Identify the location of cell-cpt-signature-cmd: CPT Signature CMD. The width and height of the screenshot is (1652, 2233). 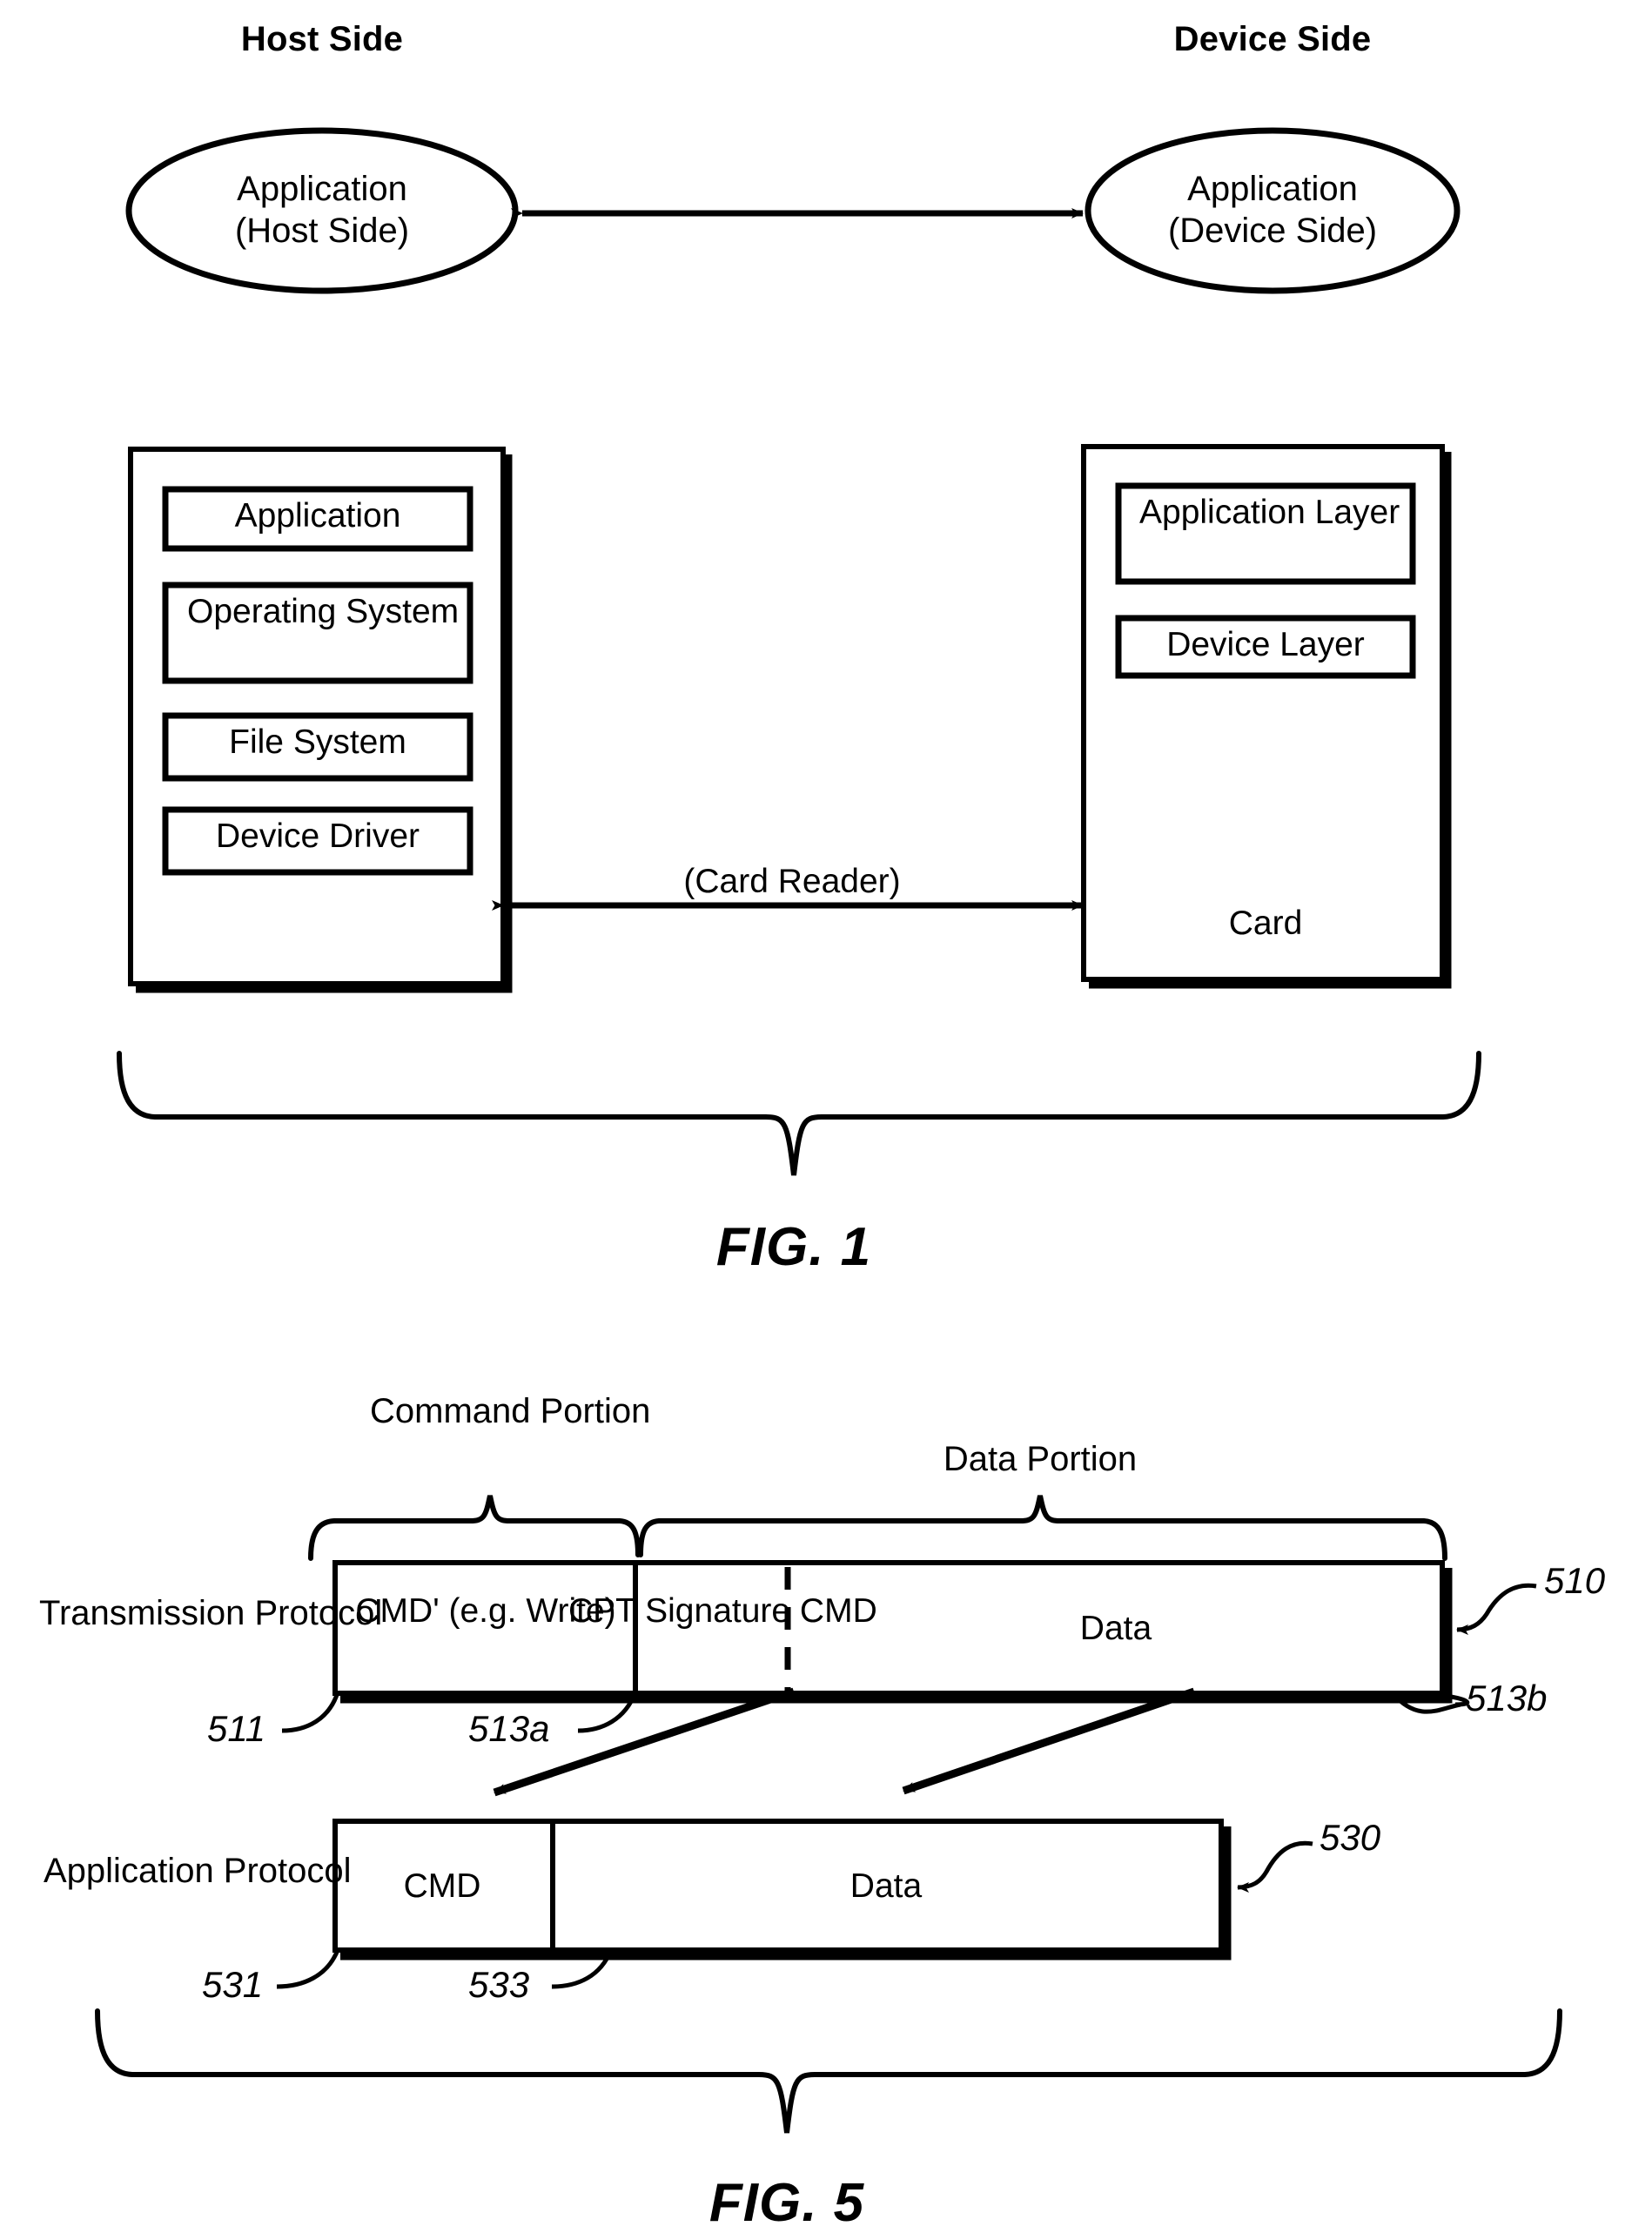
(722, 1611).